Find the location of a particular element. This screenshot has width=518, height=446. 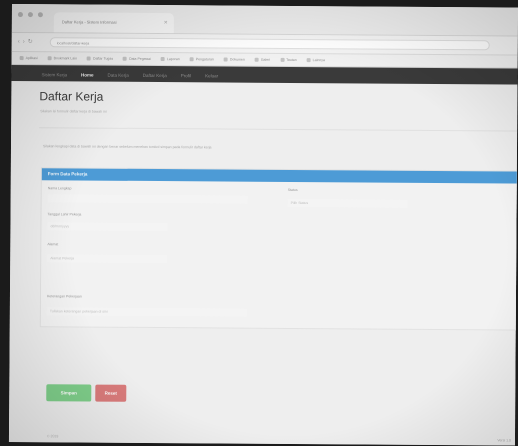

bookmark-label: Galeri is located at coordinates (265, 59).